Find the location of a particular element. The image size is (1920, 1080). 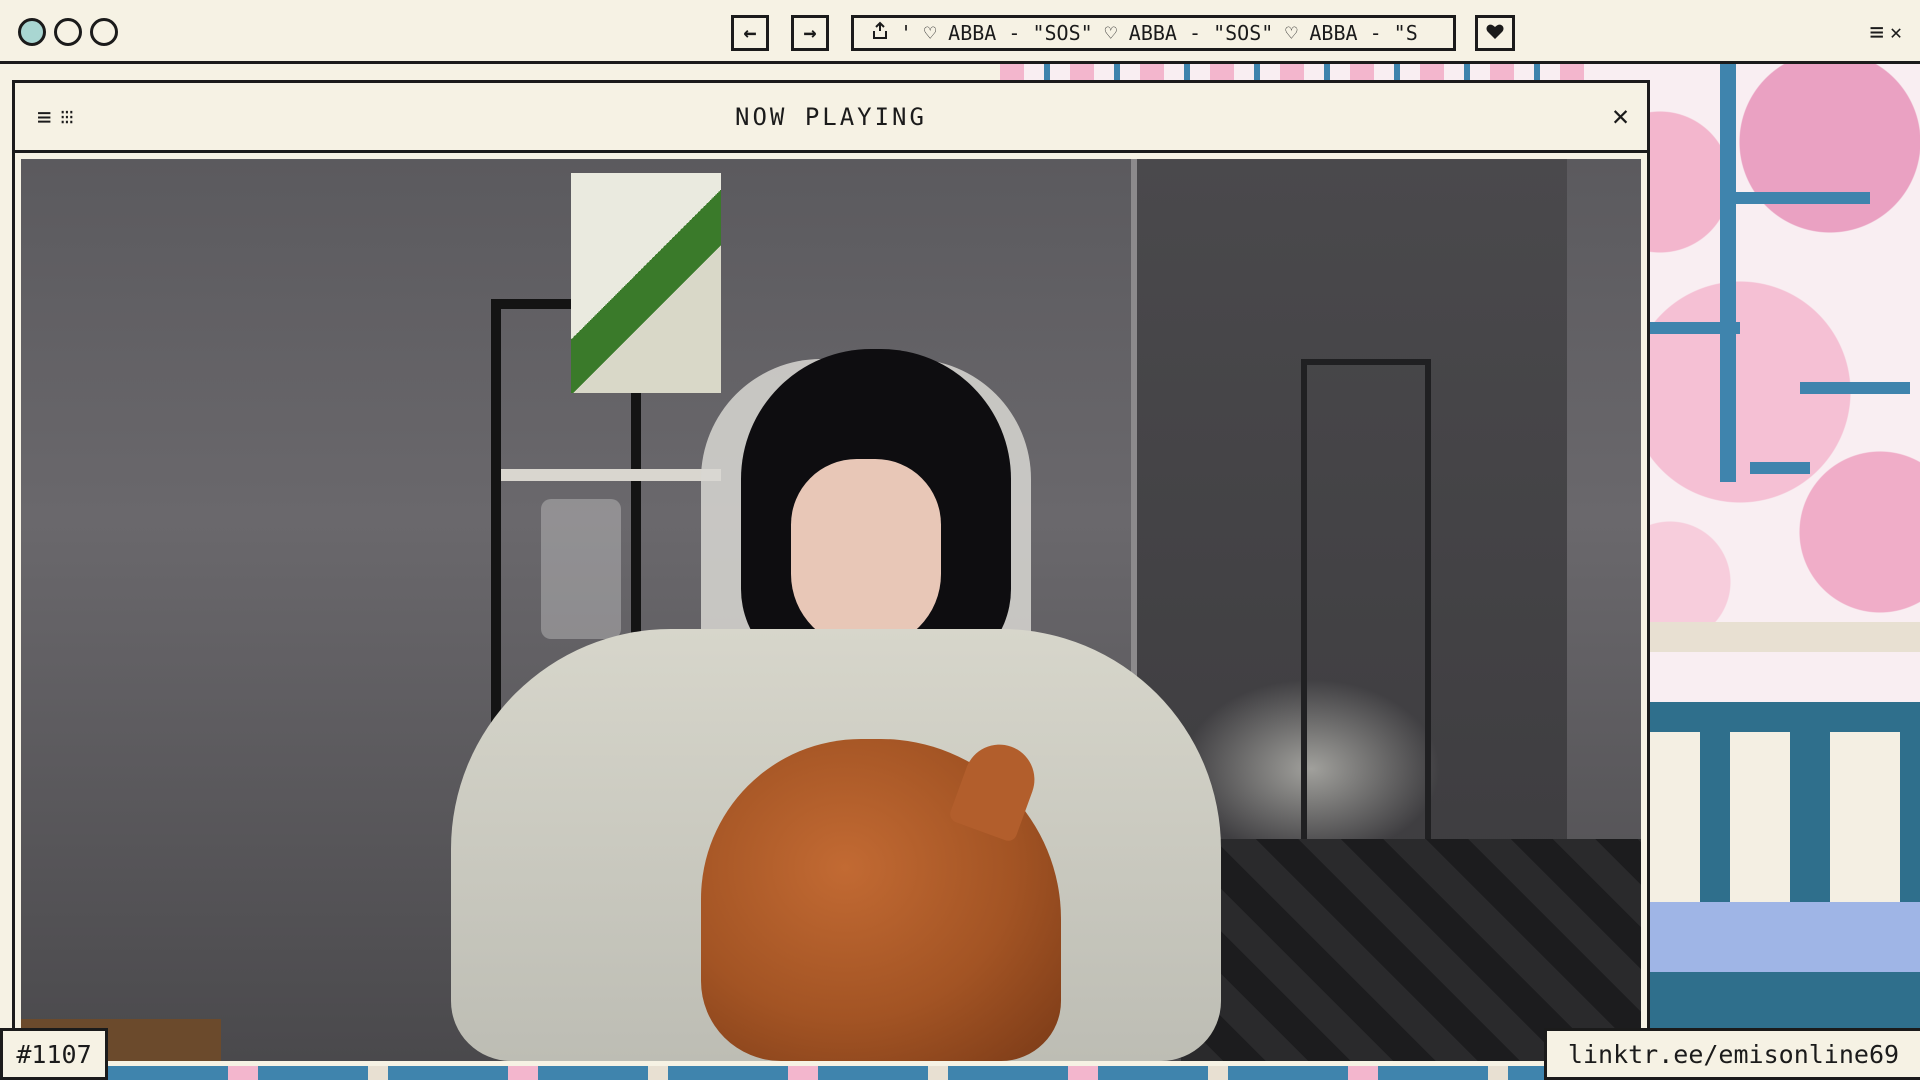

link-text: linktr.ee/emisonline69 is located at coordinates (1733, 1054).